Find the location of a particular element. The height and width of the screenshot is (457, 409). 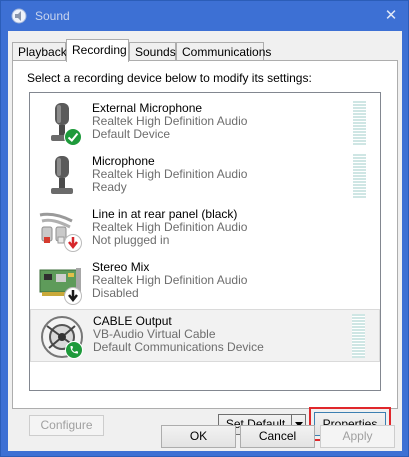

window-title: Sound is located at coordinates (52, 16).